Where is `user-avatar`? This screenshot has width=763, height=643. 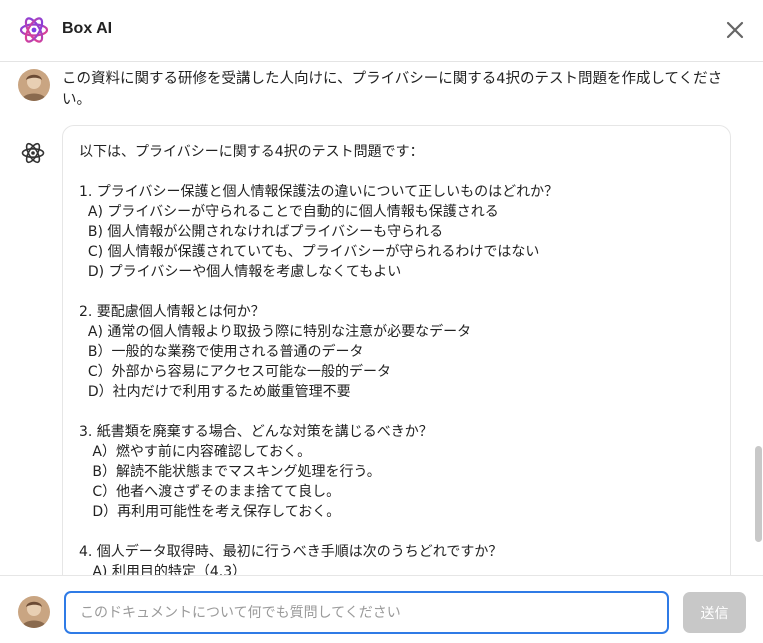 user-avatar is located at coordinates (34, 85).